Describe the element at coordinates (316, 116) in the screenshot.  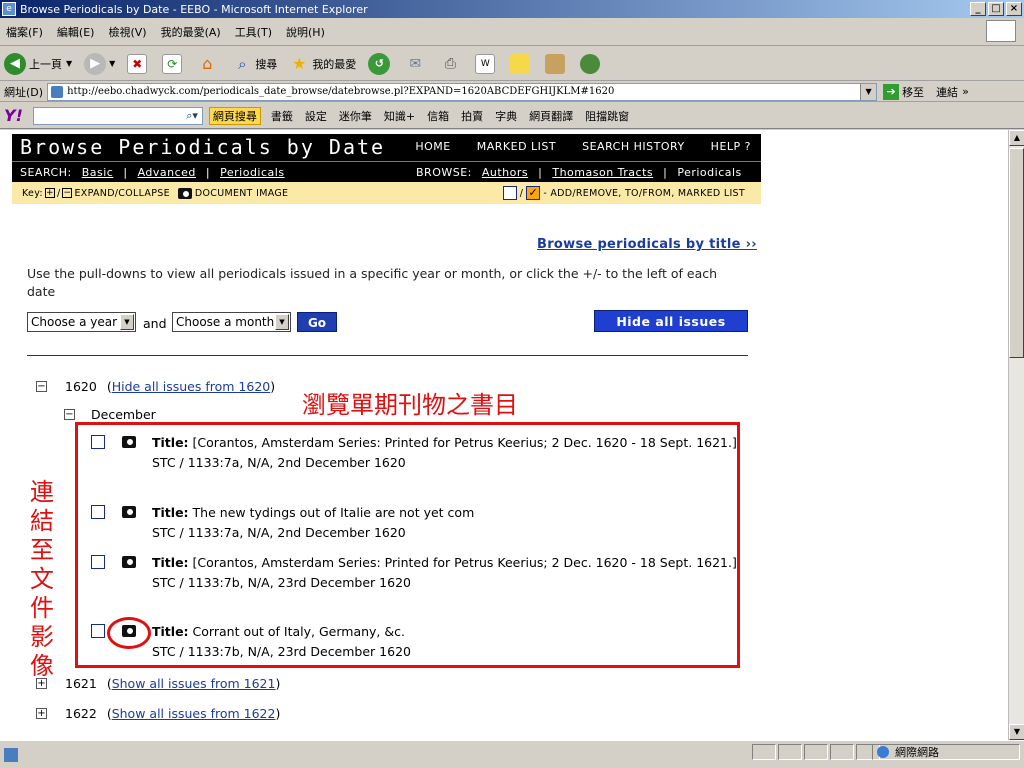
I see `yahoo-settings: 設定` at that location.